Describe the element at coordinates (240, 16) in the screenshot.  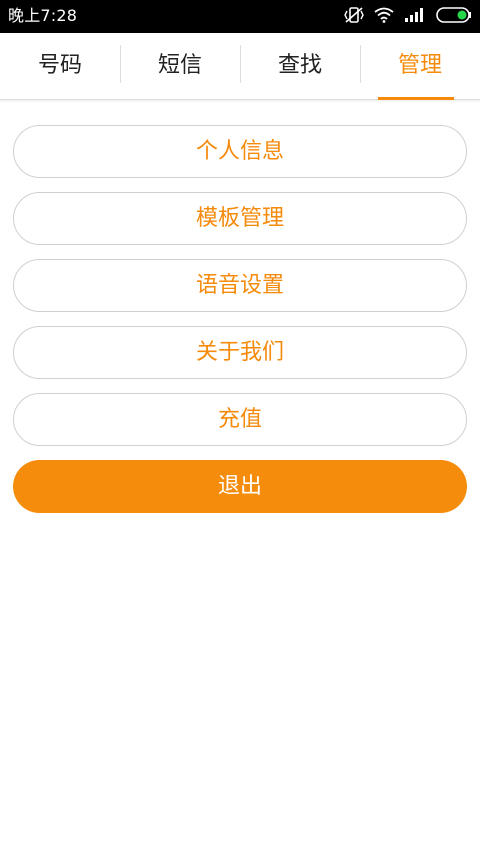
I see `status-bar: 晚上7:28` at that location.